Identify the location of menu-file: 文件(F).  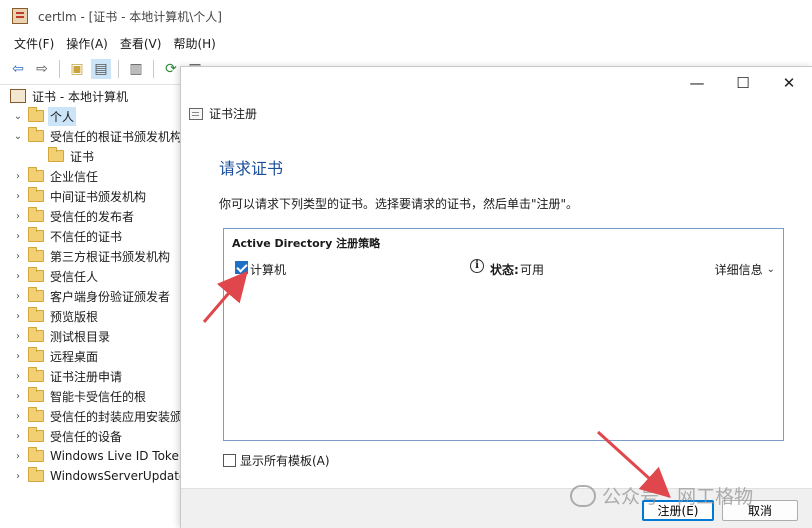
(34, 43).